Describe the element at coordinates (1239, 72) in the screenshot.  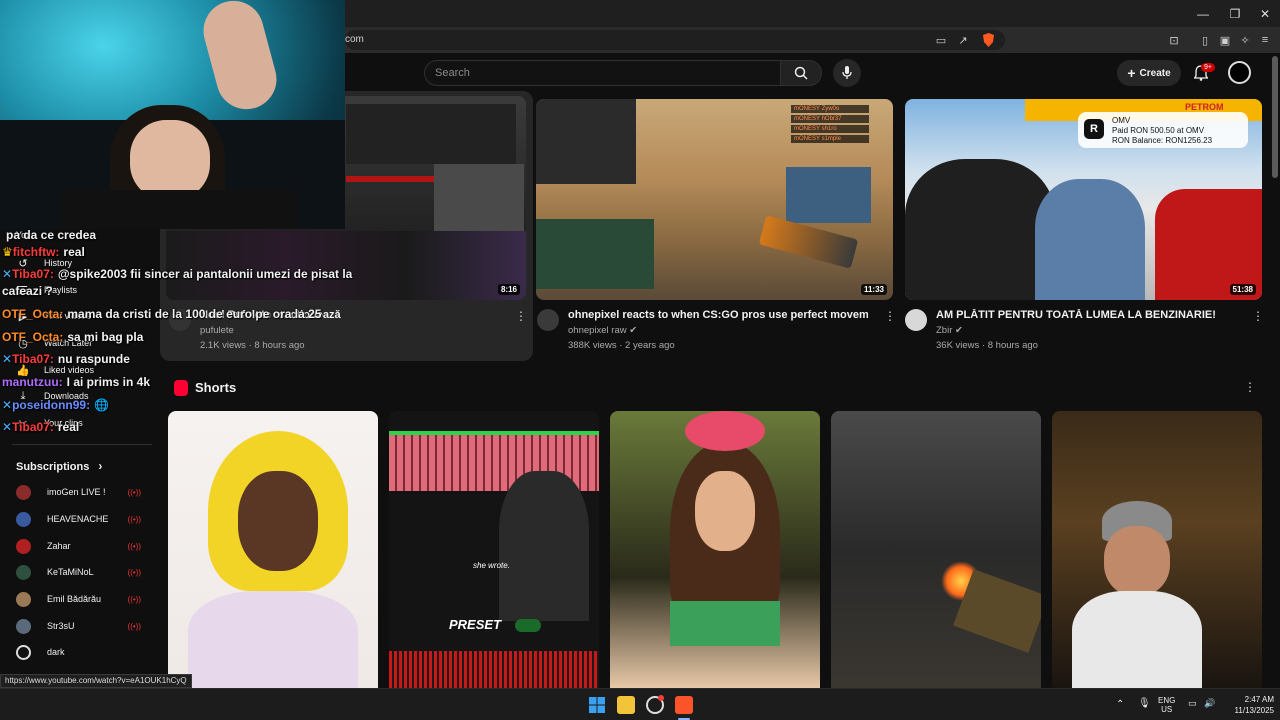
I see `avatar` at that location.